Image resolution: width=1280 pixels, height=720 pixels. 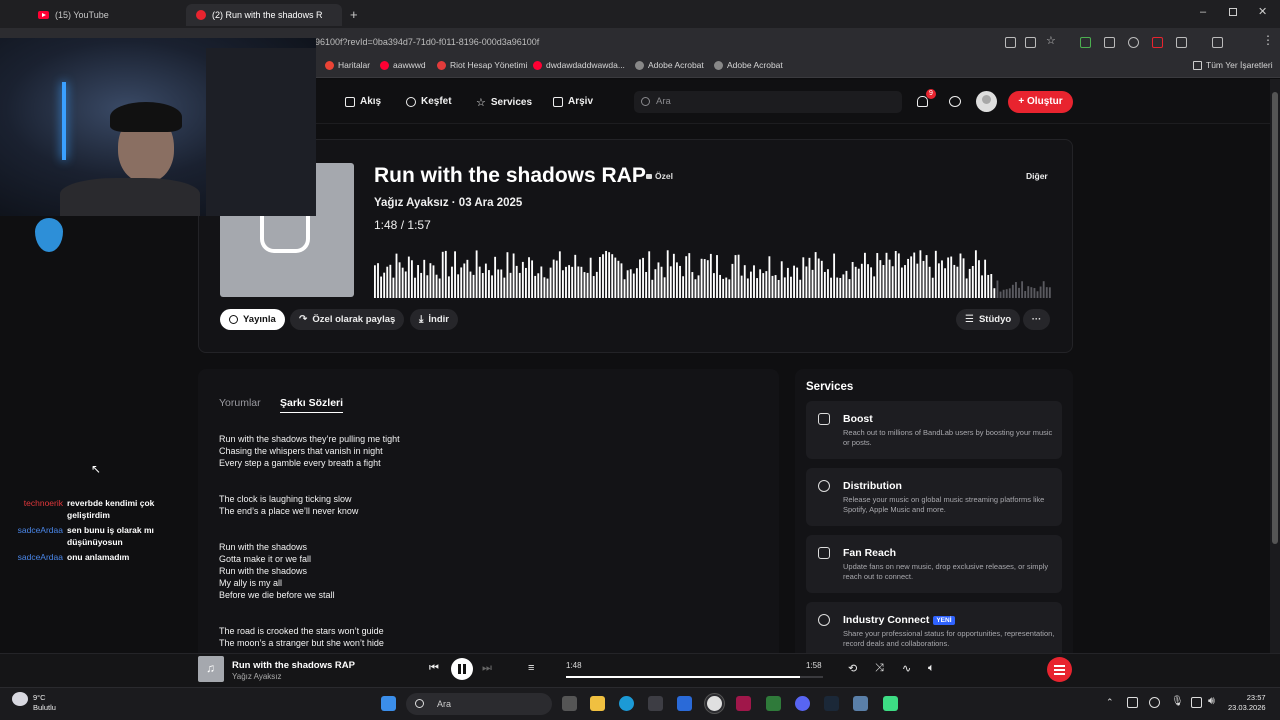 What do you see at coordinates (684, 703) in the screenshot?
I see `outlook-icon` at bounding box center [684, 703].